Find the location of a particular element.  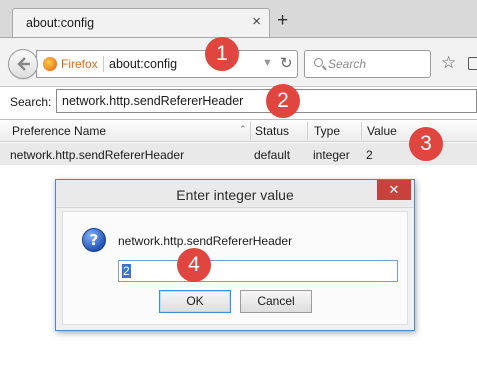

close-tab-icon: × is located at coordinates (256, 21).